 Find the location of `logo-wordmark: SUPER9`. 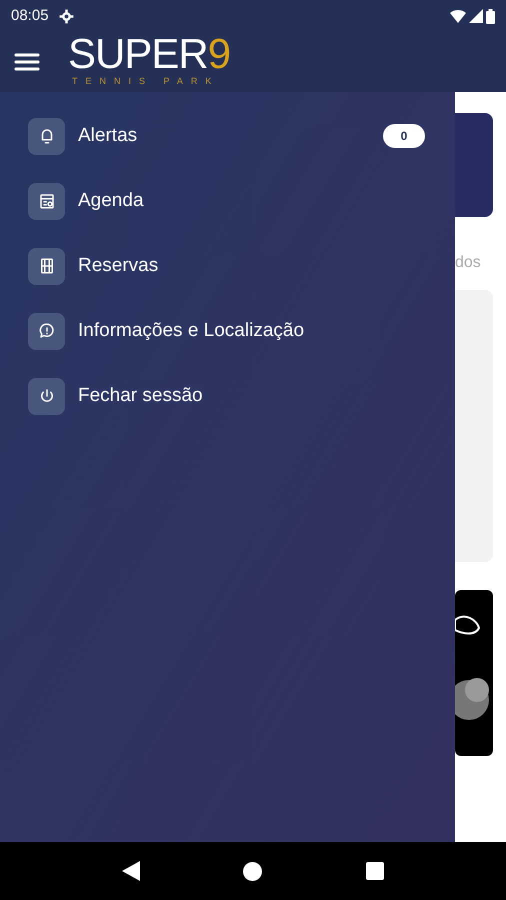

logo-wordmark: SUPER9 is located at coordinates (149, 54).